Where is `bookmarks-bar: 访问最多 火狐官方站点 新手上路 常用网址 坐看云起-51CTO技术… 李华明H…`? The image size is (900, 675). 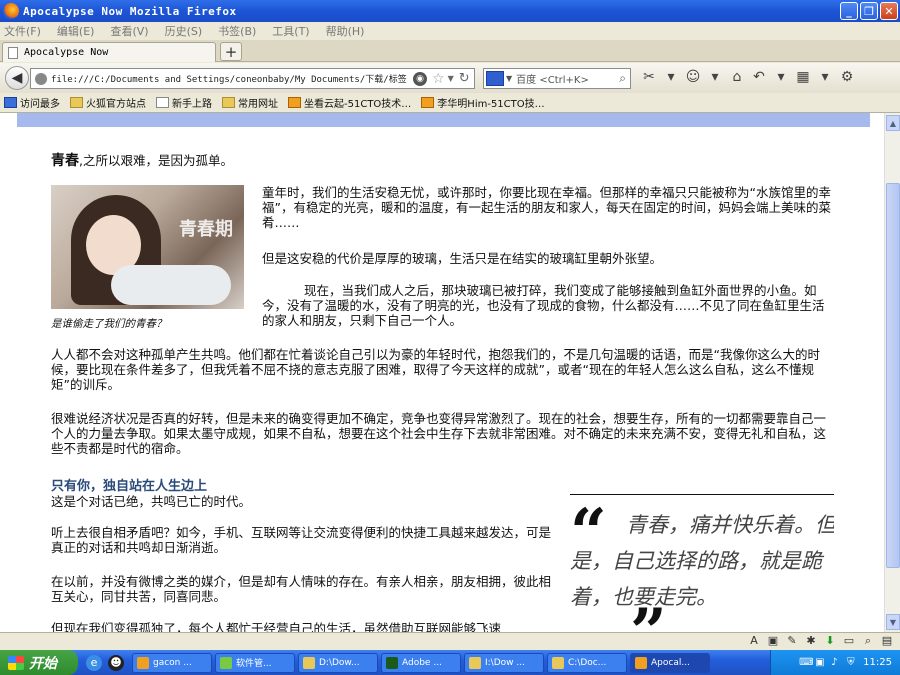
bookmarks-bar: 访问最多 火狐官方站点 新手上路 常用网址 坐看云起-51CTO技术… 李华明H… is located at coordinates (450, 103).